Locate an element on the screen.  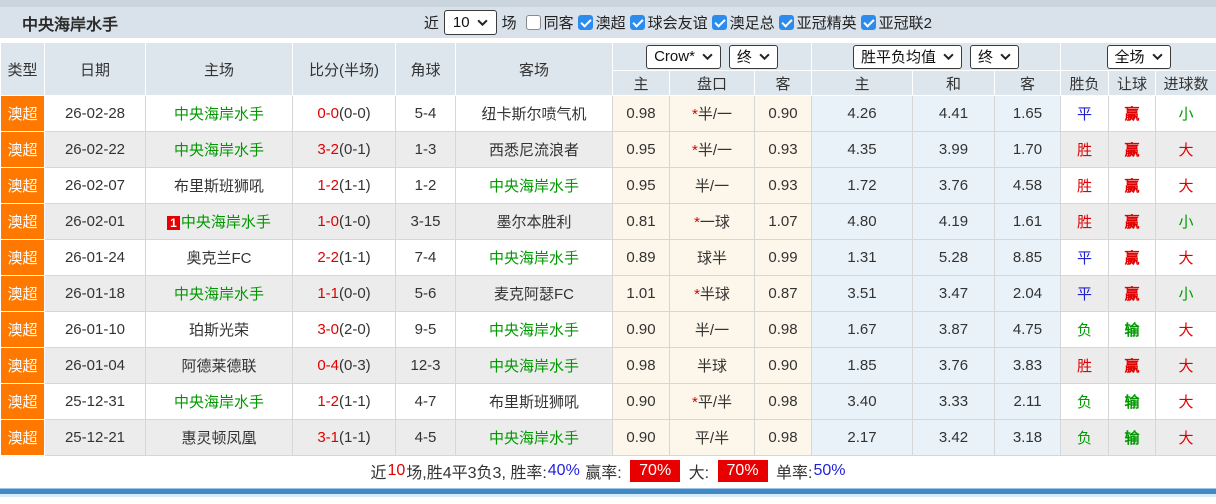
odds-home-cell: 0.95 is located at coordinates (641, 149).